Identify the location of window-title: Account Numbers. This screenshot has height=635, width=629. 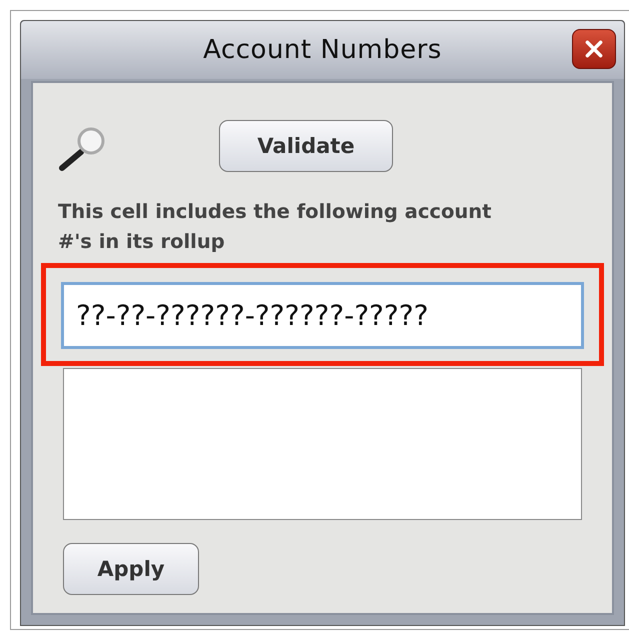
(322, 50).